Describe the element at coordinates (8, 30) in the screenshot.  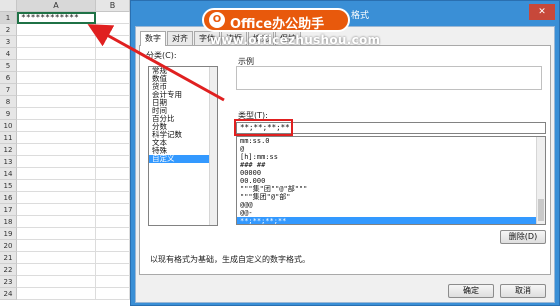
I see `row-header: 2` at that location.